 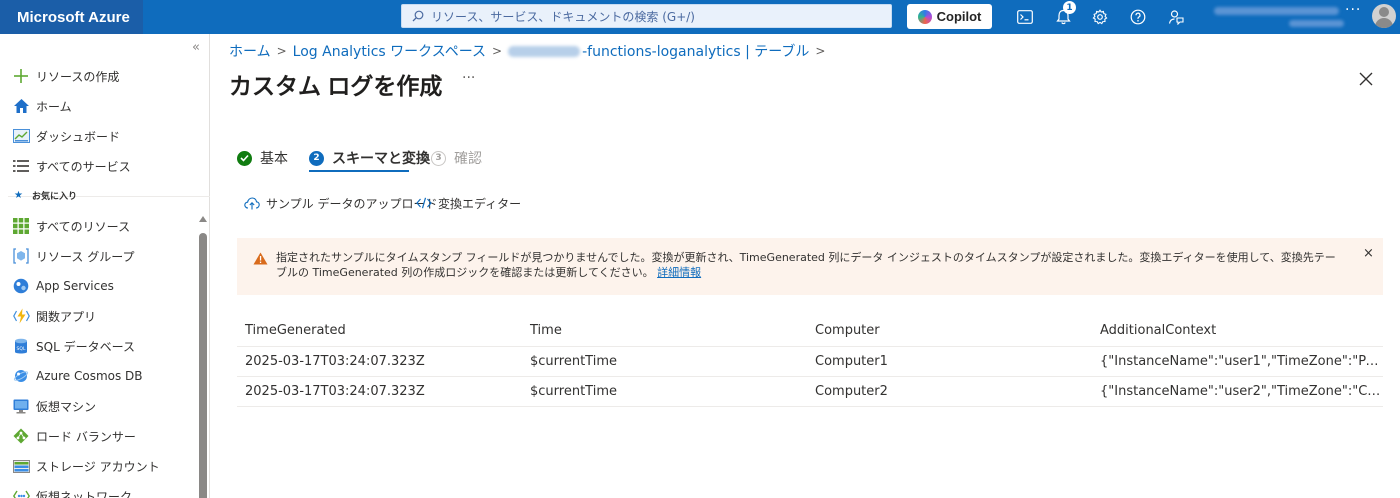 What do you see at coordinates (252, 202) in the screenshot?
I see `cloud-upload-icon` at bounding box center [252, 202].